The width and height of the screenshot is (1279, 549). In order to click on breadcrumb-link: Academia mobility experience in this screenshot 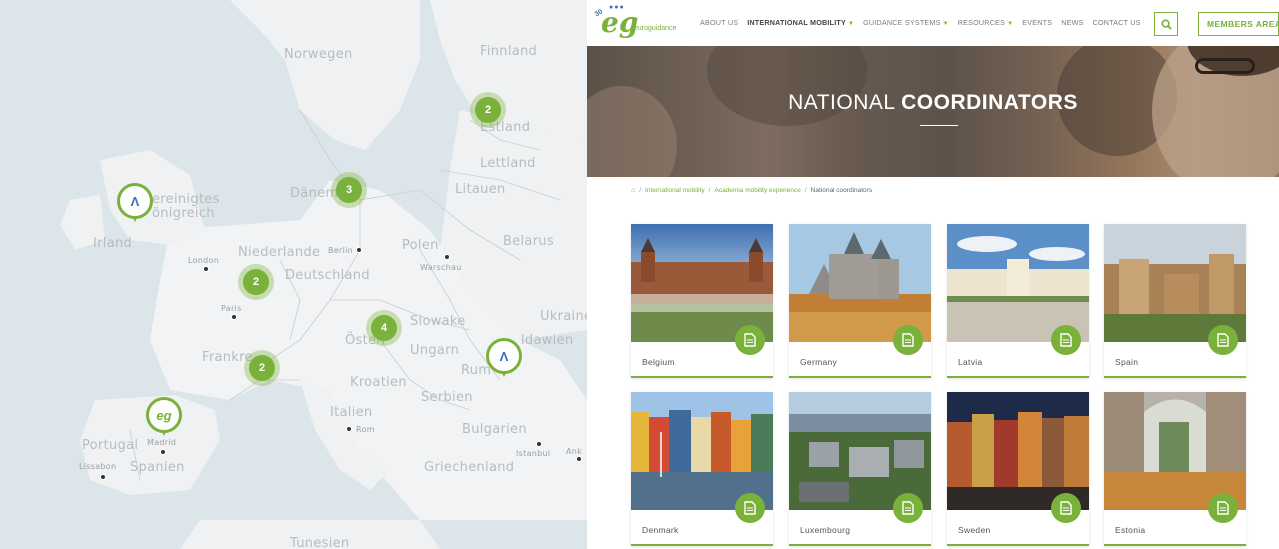, I will do `click(757, 190)`.